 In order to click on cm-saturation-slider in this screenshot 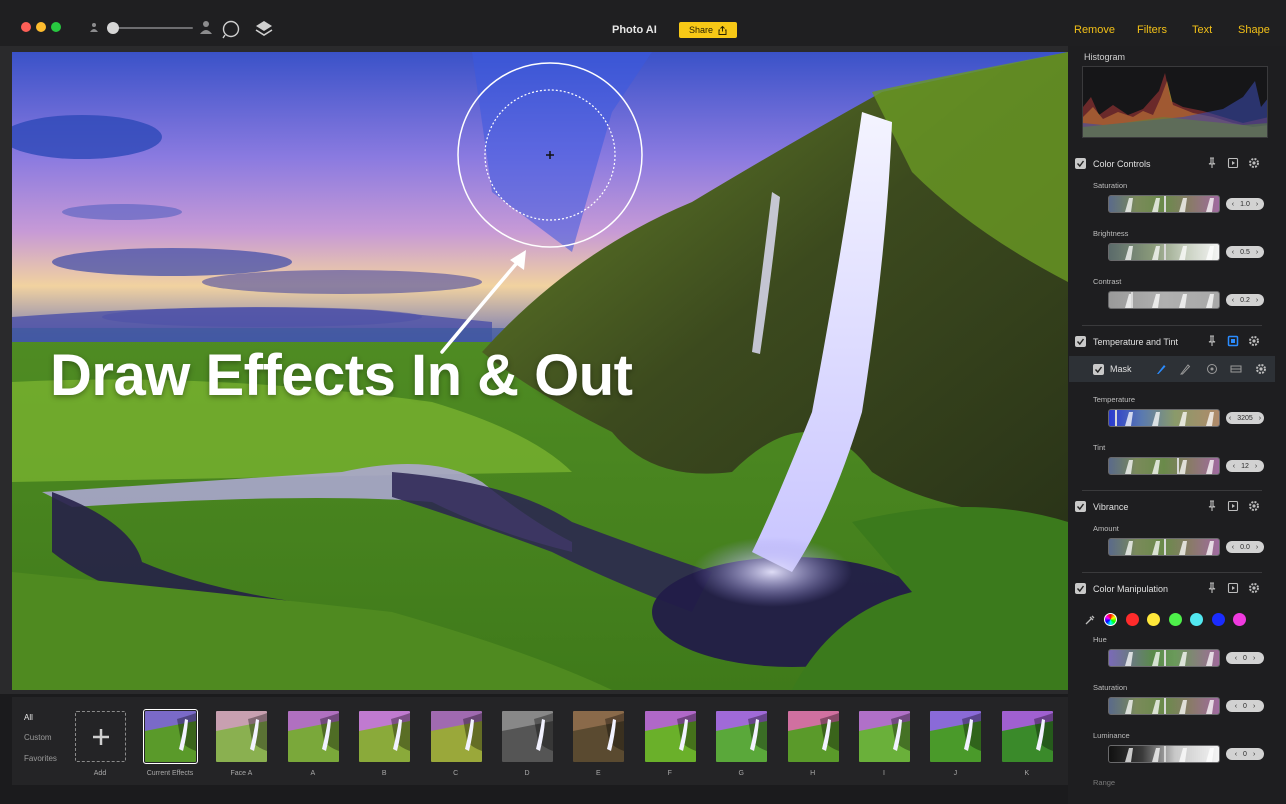, I will do `click(1164, 706)`.